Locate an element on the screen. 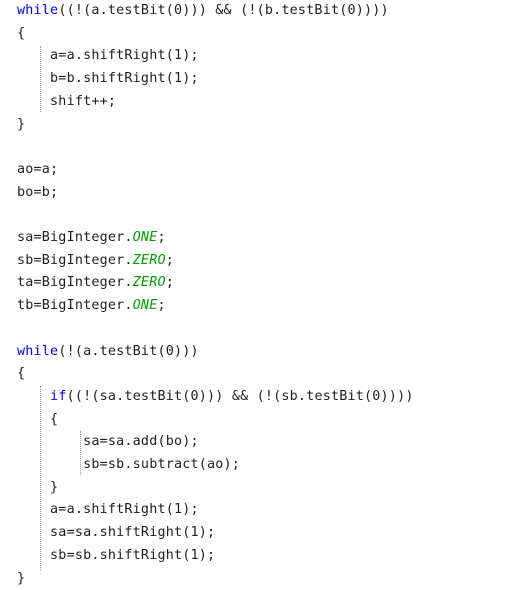  code-line-11: sa=BigInteger.ONE; is located at coordinates (91, 238).